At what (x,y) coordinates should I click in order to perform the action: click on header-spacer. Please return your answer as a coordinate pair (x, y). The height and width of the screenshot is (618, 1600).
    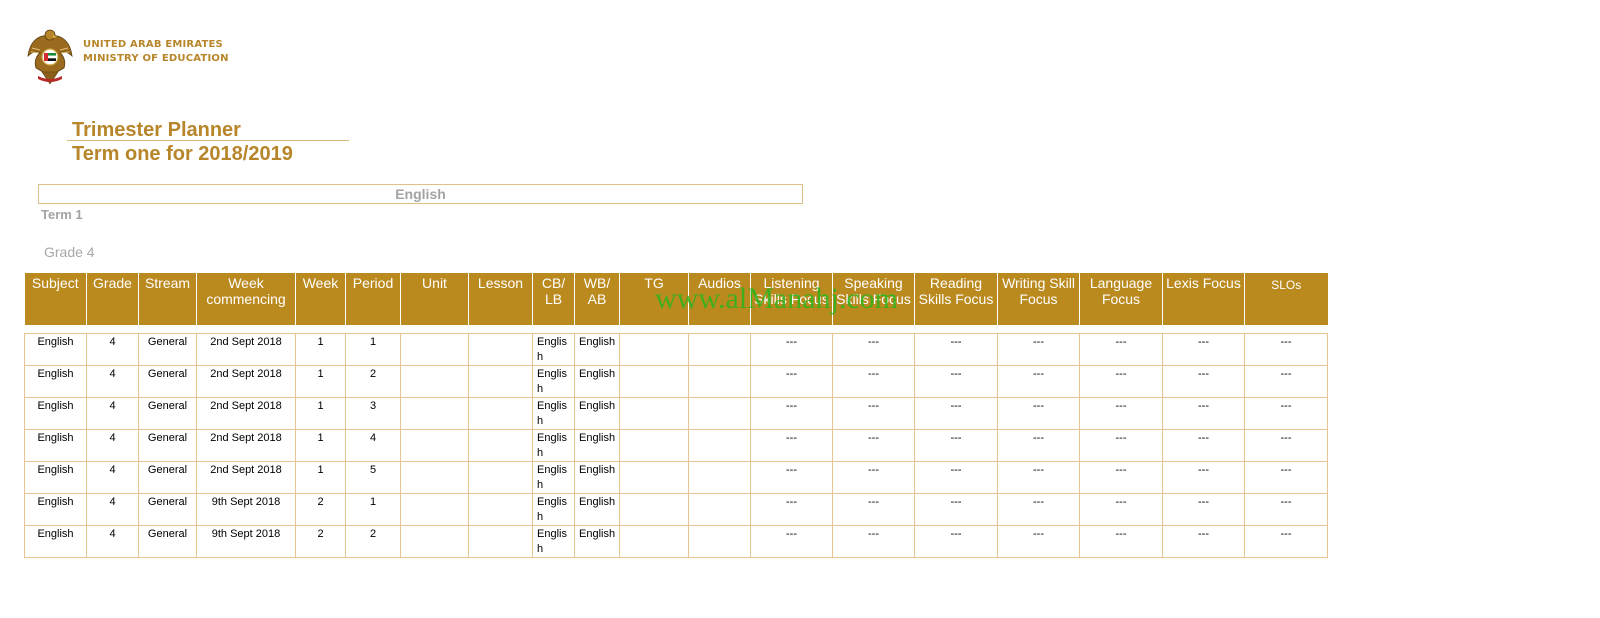
    Looking at the image, I should click on (676, 329).